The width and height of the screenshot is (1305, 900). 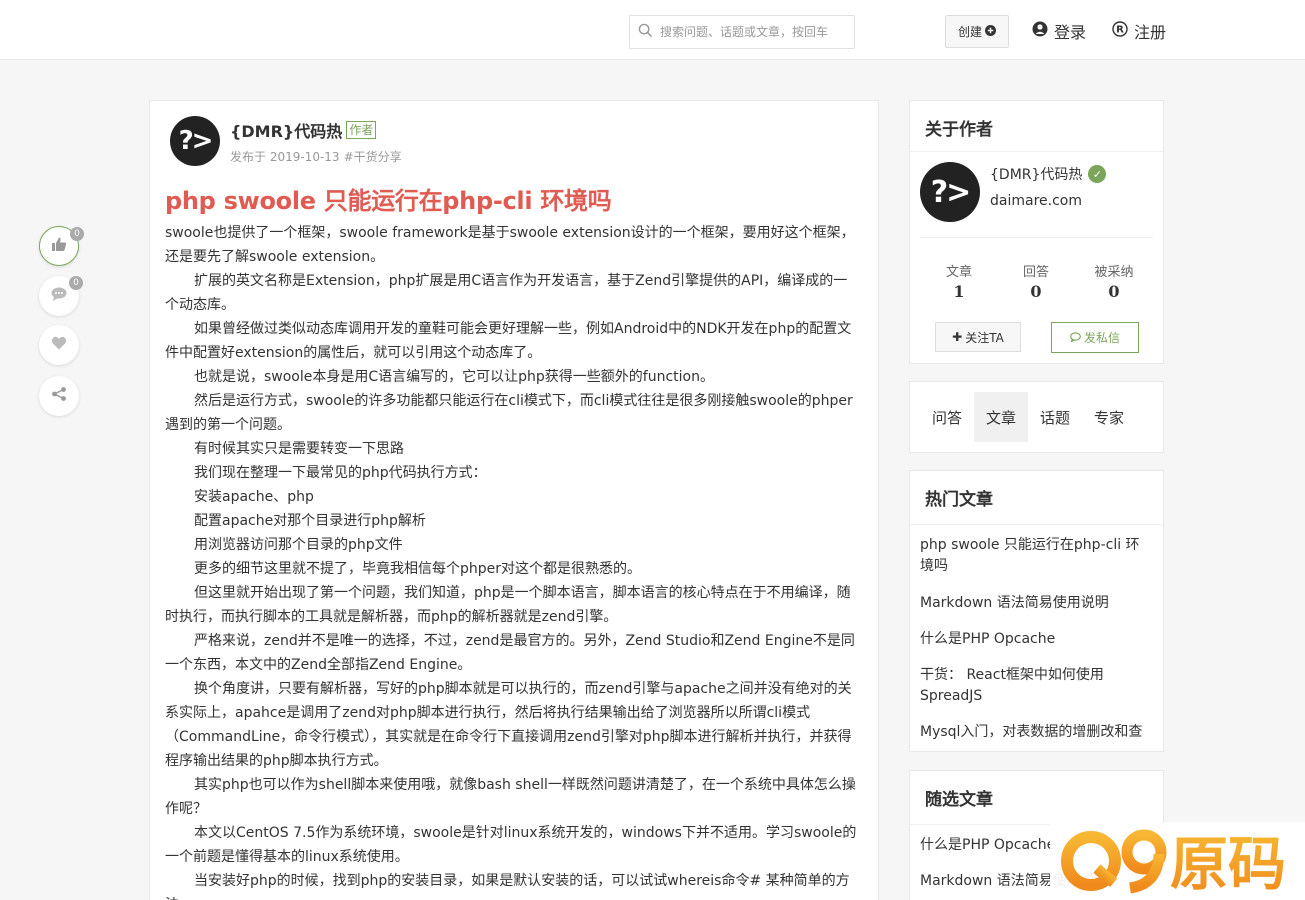 I want to click on random-articles-title: 随选文章, so click(x=1036, y=798).